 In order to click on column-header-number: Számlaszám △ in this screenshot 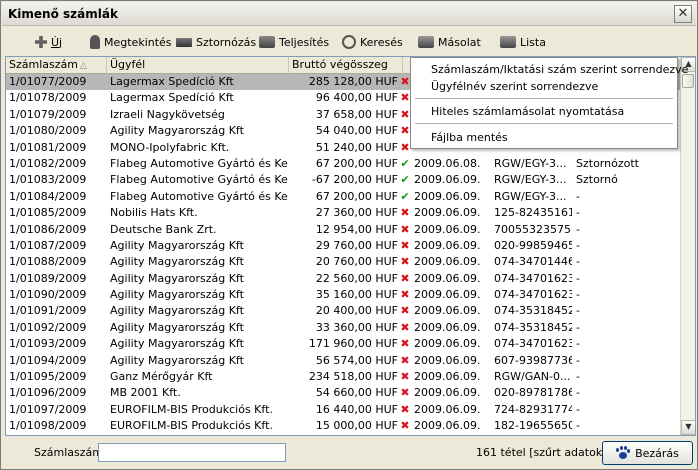, I will do `click(56, 65)`.